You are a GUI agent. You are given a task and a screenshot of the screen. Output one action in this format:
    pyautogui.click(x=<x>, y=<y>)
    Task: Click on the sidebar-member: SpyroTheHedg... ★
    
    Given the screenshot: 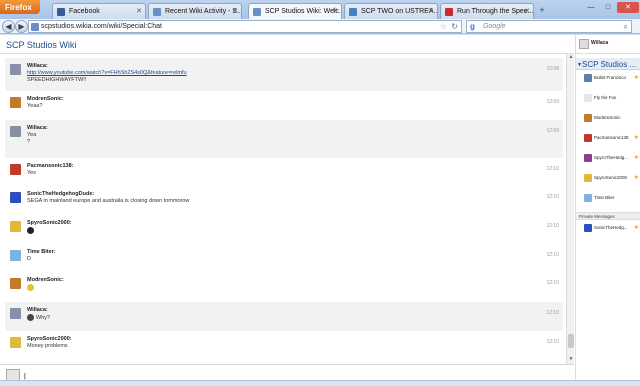 What is the action you would take?
    pyautogui.click(x=611, y=158)
    